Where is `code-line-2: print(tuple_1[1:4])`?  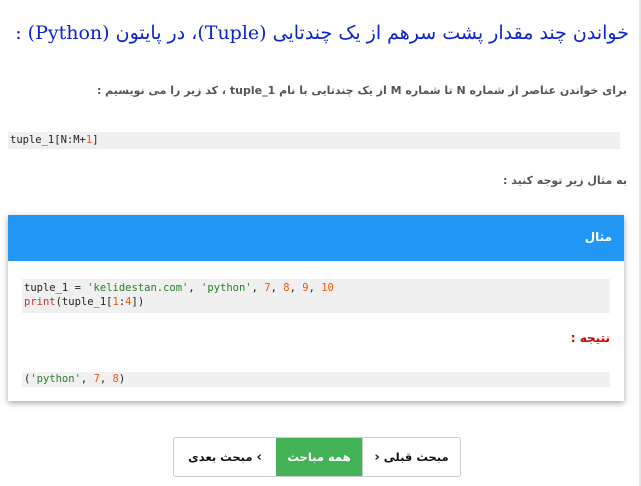 code-line-2: print(tuple_1[1:4]) is located at coordinates (84, 302).